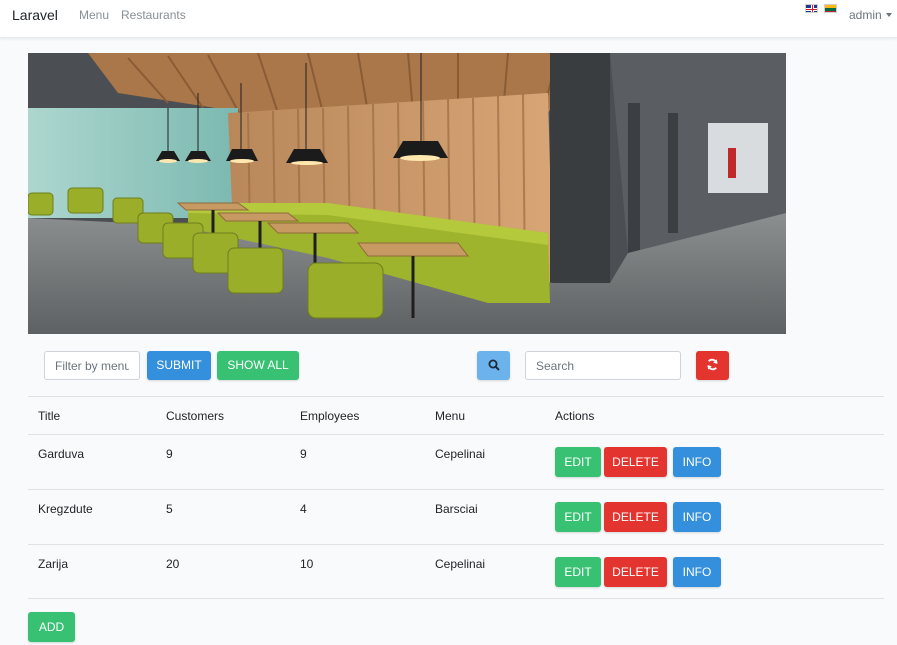 The height and width of the screenshot is (645, 897). What do you see at coordinates (456, 571) in the screenshot?
I see `table-row: Zarija 20 10 Cepelinai EDIT DELETE INFO` at bounding box center [456, 571].